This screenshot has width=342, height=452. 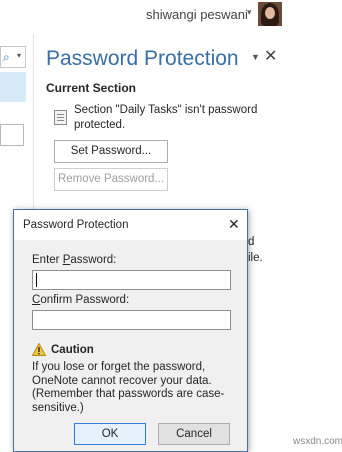 I want to click on dialog-title: Password Protection, so click(x=76, y=225).